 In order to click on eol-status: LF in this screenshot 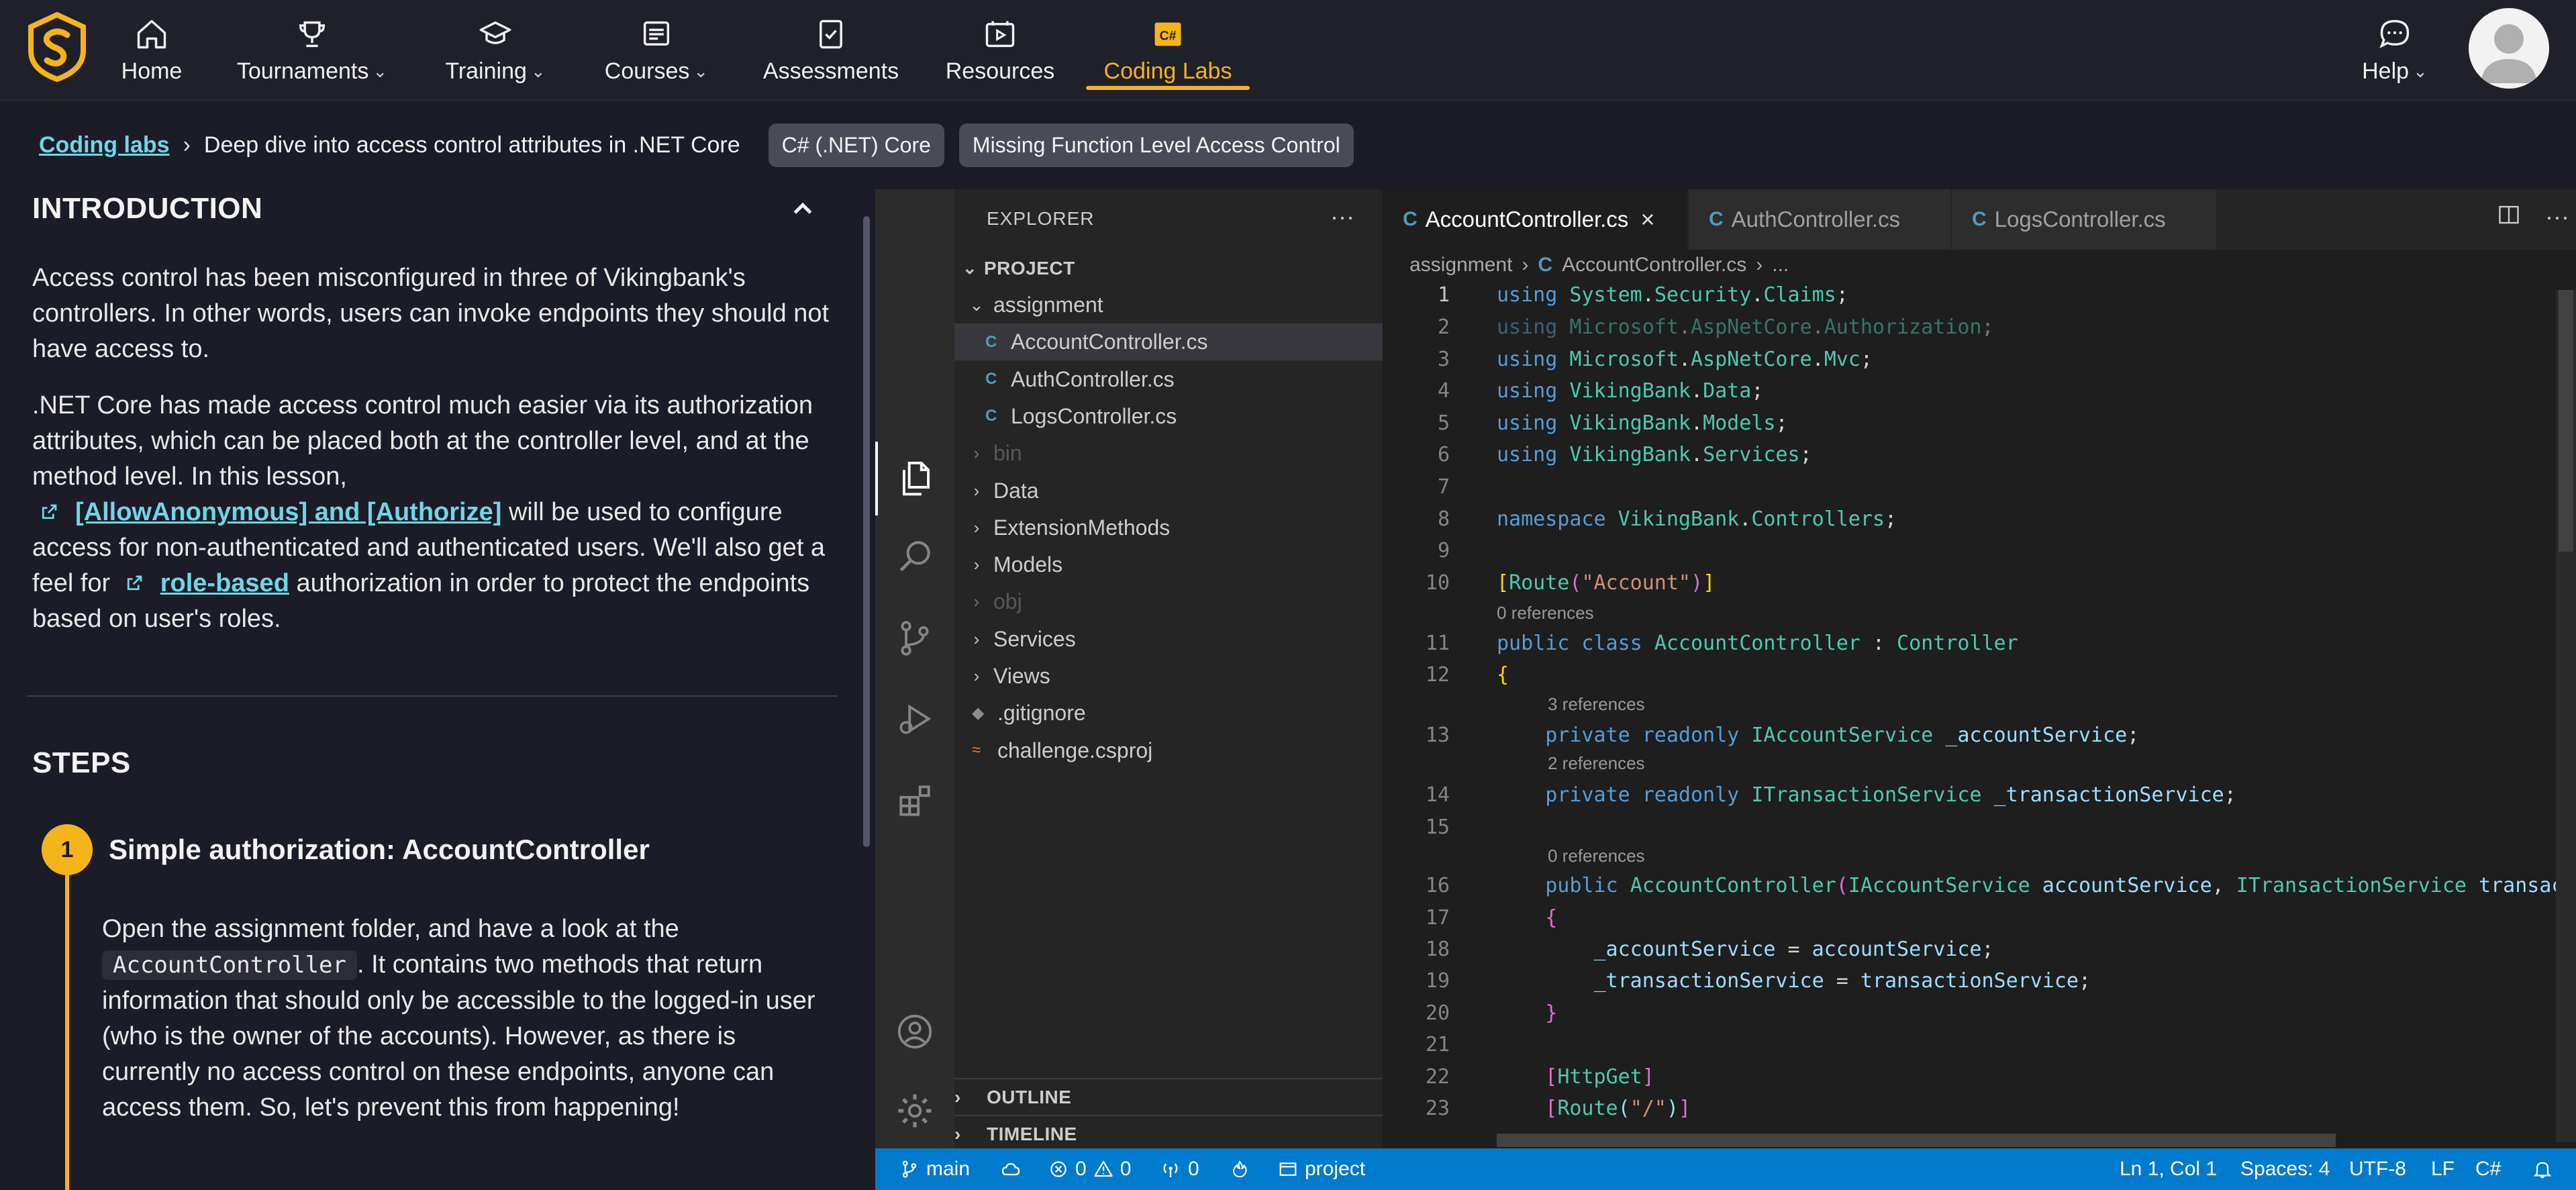, I will do `click(2443, 1169)`.